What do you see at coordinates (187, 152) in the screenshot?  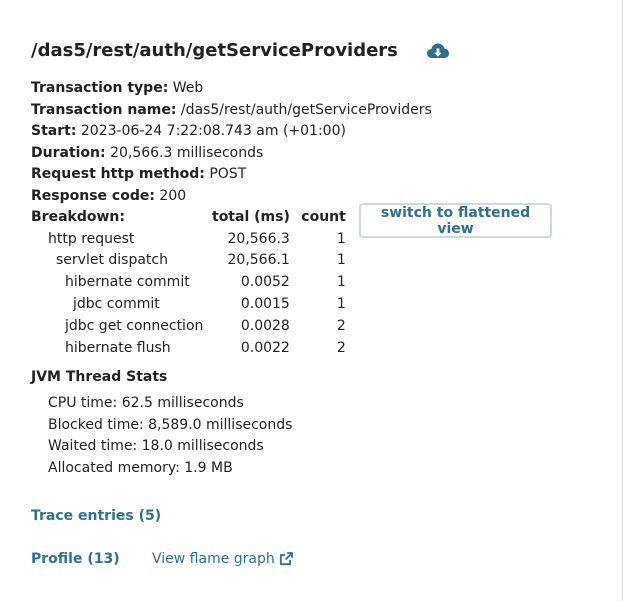 I see `property-value: 20,566.3 milliseconds` at bounding box center [187, 152].